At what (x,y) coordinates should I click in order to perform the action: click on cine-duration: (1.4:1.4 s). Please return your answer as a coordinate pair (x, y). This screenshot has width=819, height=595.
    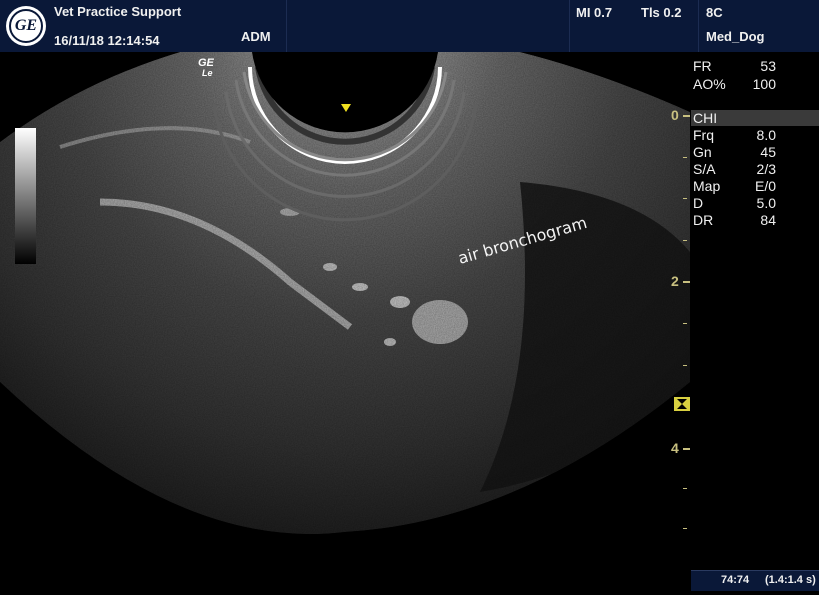
    Looking at the image, I should click on (790, 580).